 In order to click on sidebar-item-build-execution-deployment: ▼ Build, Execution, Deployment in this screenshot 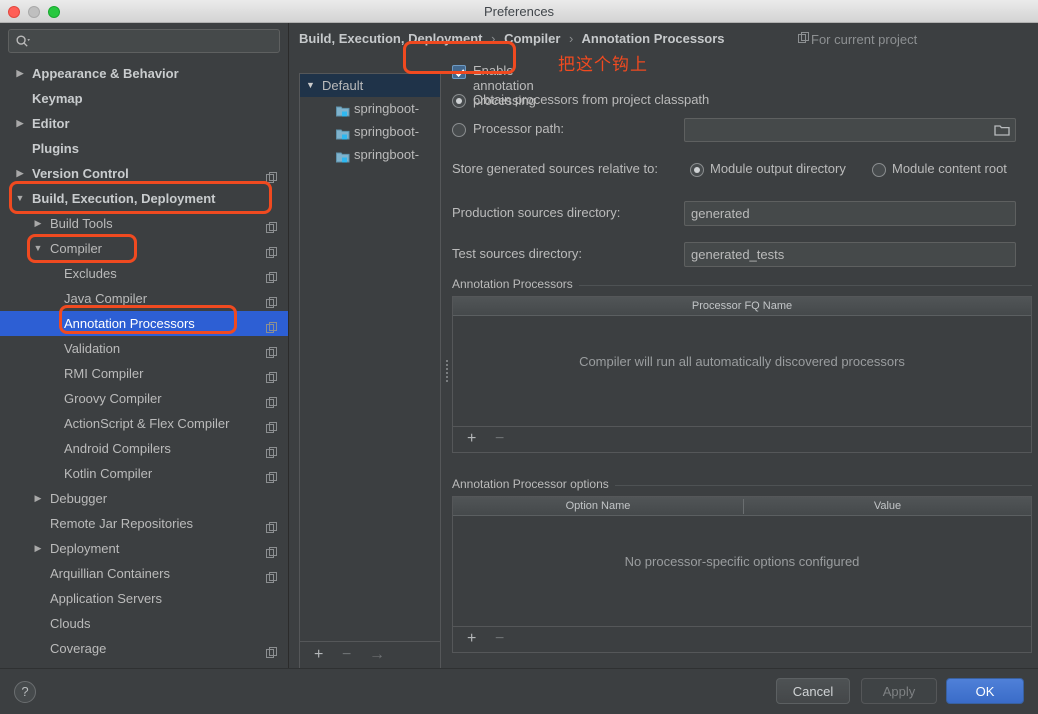, I will do `click(144, 198)`.